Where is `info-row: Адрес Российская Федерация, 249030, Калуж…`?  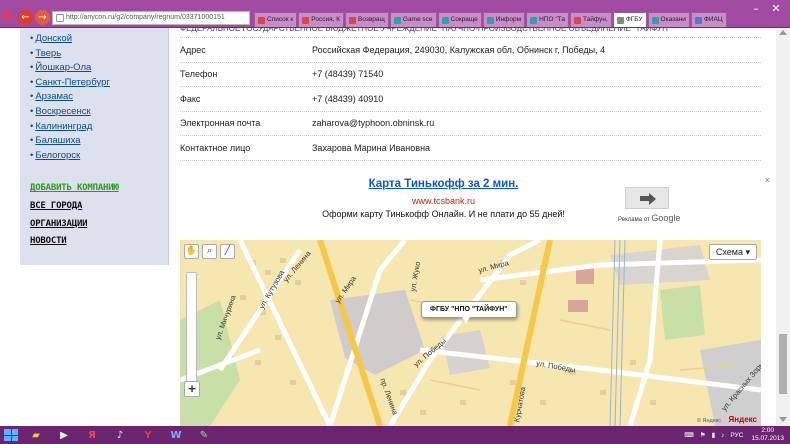 info-row: Адрес Российская Федерация, 249030, Калуж… is located at coordinates (470, 50).